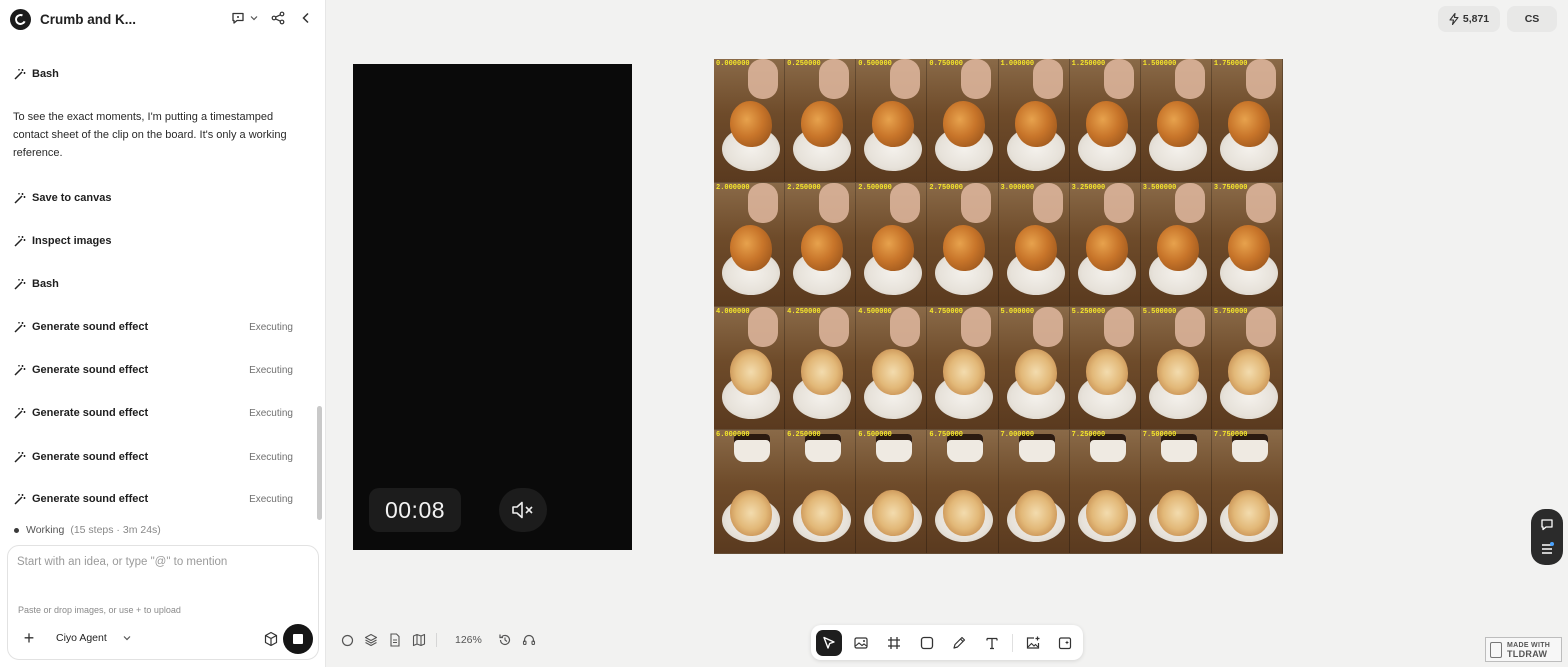 The width and height of the screenshot is (1568, 667). Describe the element at coordinates (1532, 19) in the screenshot. I see `avatar: CS` at that location.